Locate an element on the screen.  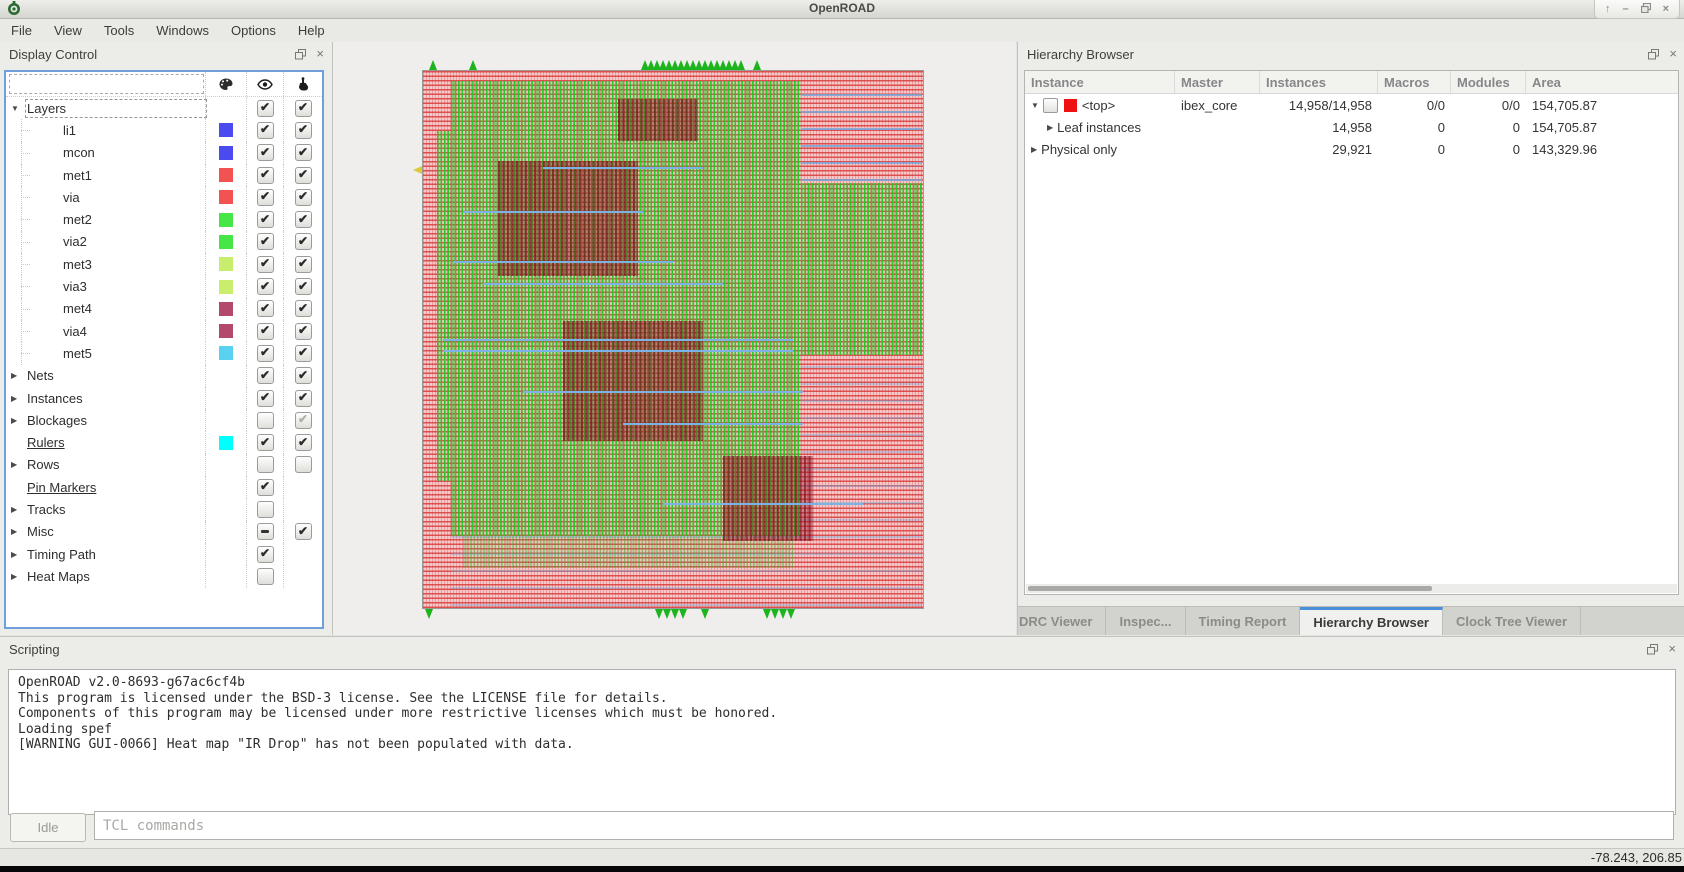
tree-label-met2: met2 is located at coordinates (134, 219).